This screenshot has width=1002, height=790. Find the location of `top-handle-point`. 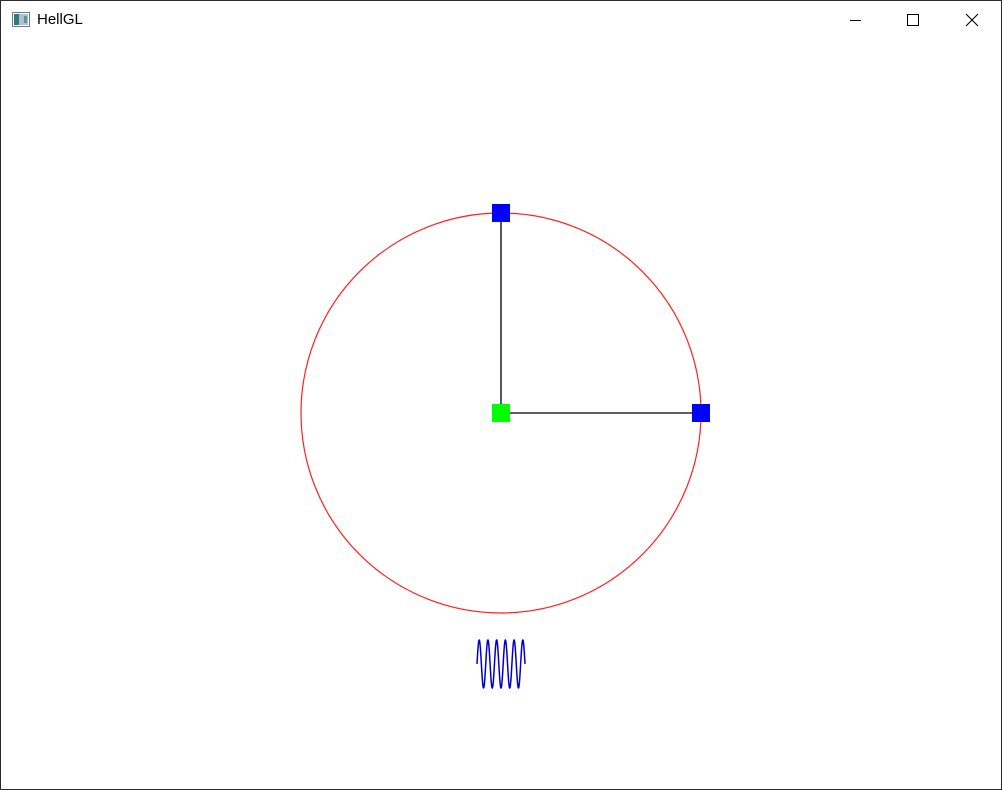

top-handle-point is located at coordinates (501, 213).